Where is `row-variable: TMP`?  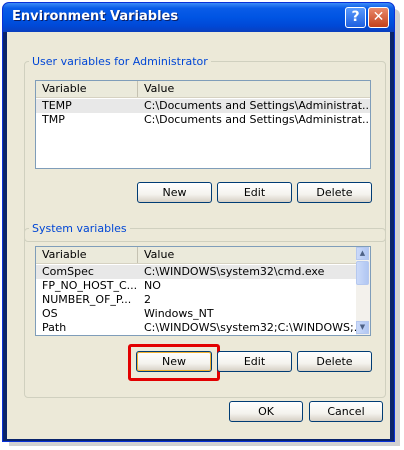 row-variable: TMP is located at coordinates (53, 119).